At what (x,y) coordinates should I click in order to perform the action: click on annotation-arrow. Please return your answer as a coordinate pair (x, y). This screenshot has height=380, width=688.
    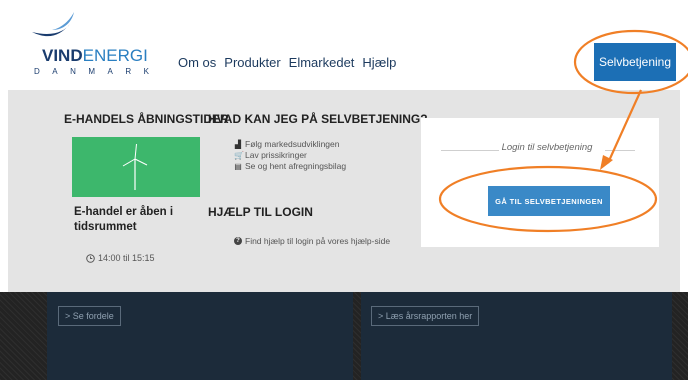
    Looking at the image, I should click on (624, 126).